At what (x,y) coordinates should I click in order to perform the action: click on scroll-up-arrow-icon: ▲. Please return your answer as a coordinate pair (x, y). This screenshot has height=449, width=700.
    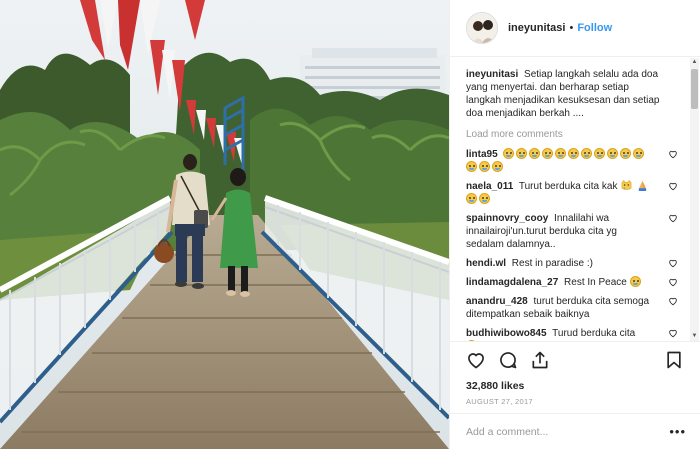
    Looking at the image, I should click on (694, 62).